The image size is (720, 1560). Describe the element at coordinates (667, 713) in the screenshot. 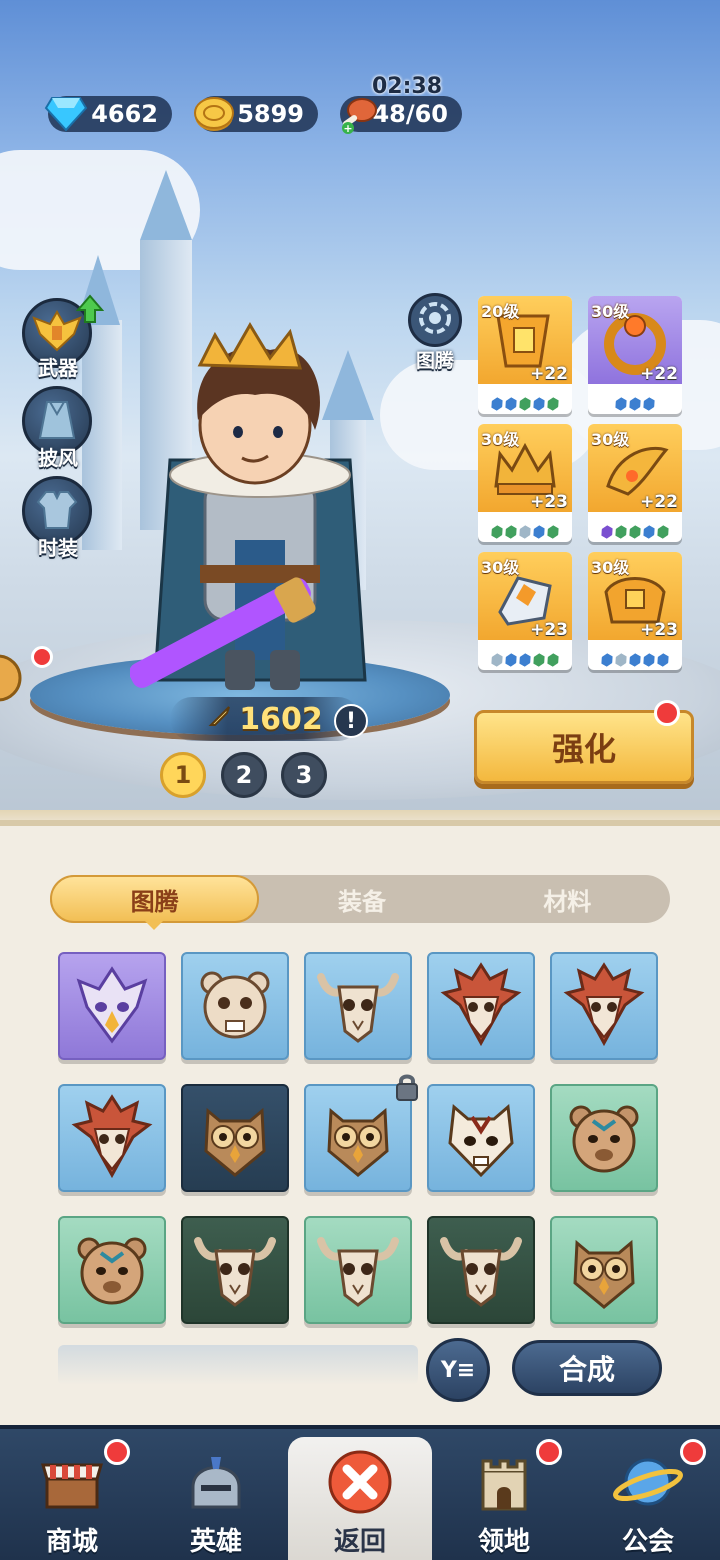

I see `notification-dot` at that location.